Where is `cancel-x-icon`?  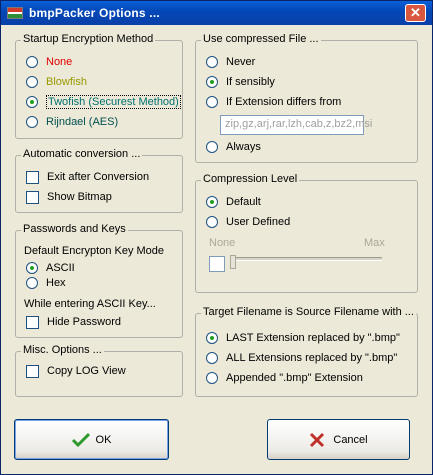 cancel-x-icon is located at coordinates (317, 439).